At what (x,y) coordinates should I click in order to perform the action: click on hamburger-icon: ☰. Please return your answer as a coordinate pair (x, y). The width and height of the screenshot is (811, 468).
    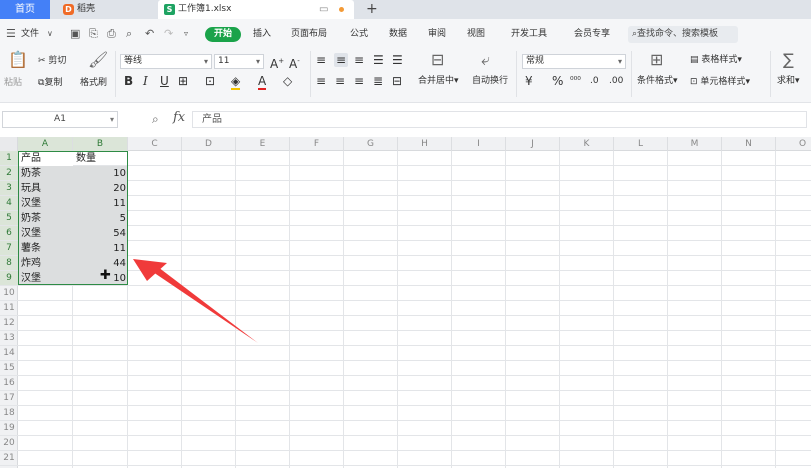
    Looking at the image, I should click on (11, 34).